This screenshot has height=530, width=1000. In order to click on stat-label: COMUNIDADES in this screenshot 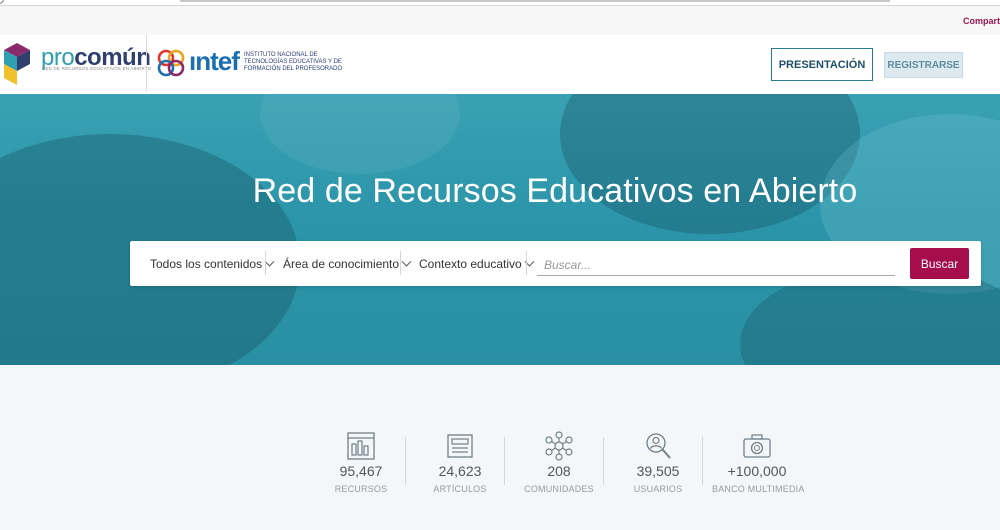, I will do `click(559, 489)`.